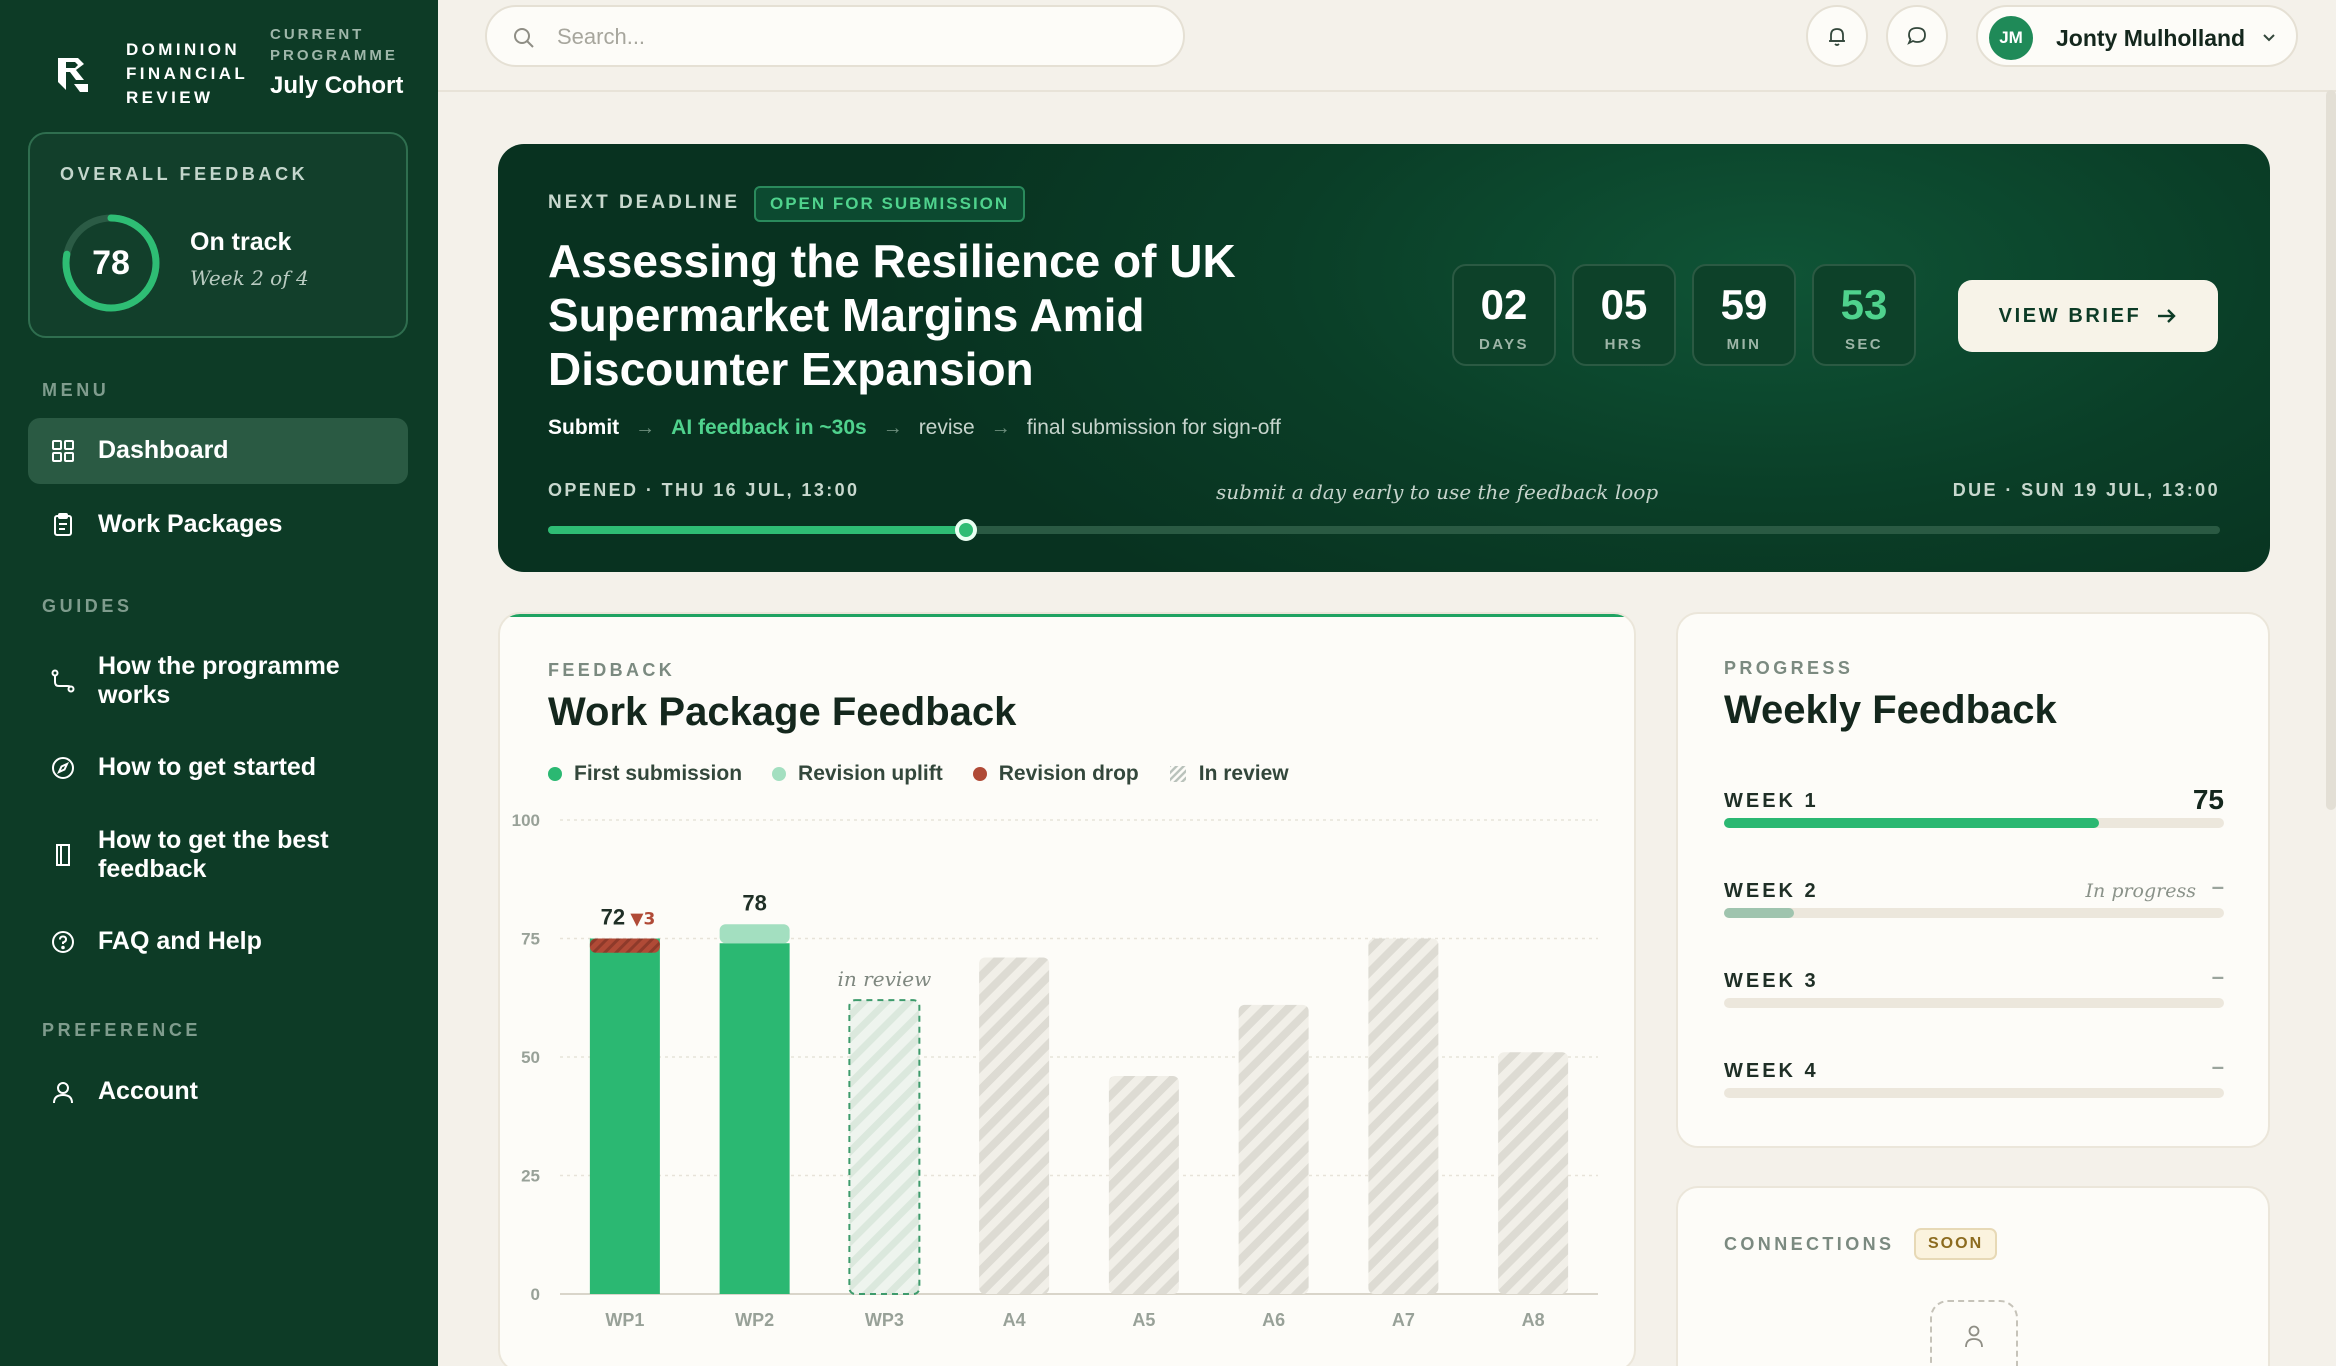  Describe the element at coordinates (1974, 1336) in the screenshot. I see `user-icon` at that location.